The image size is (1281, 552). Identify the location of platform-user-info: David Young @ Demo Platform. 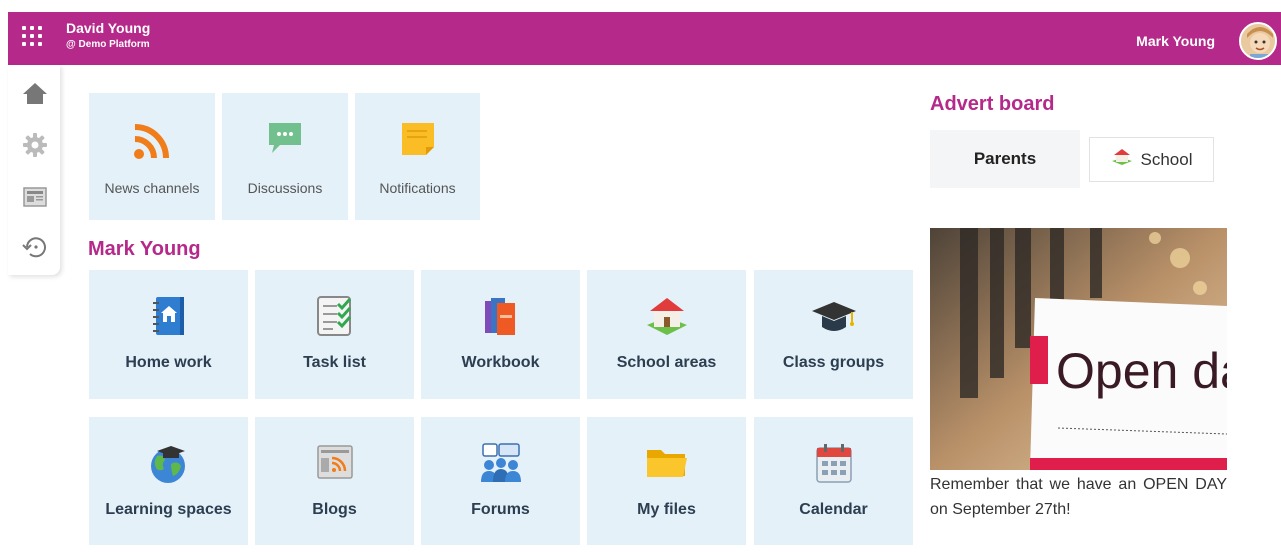
(108, 35).